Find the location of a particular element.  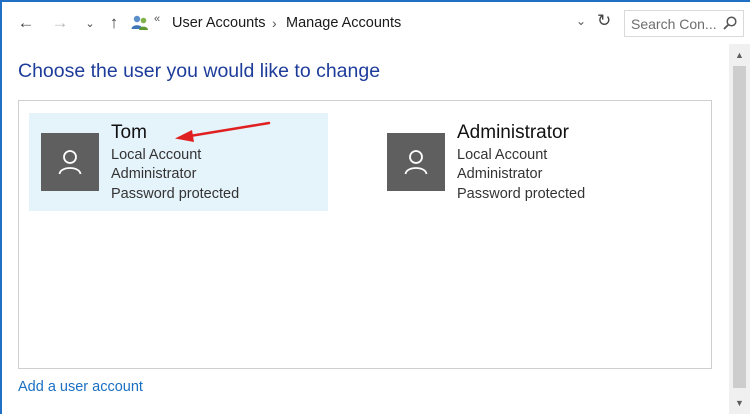

scroll-up-icon: ▲ is located at coordinates (739, 55).